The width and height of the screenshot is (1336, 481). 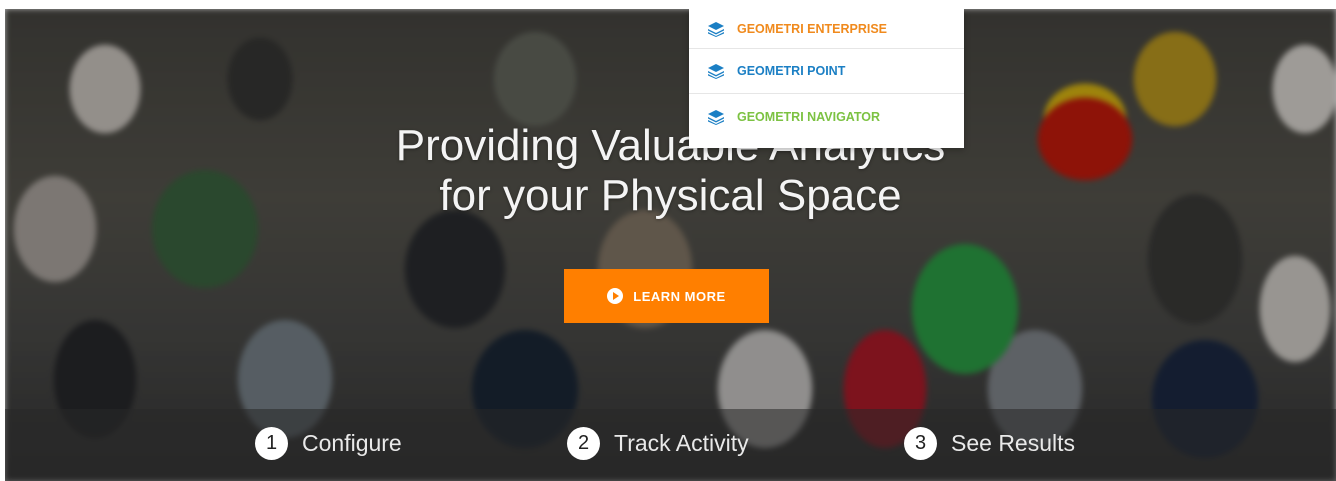 I want to click on step-number-badge: 1, so click(x=271, y=443).